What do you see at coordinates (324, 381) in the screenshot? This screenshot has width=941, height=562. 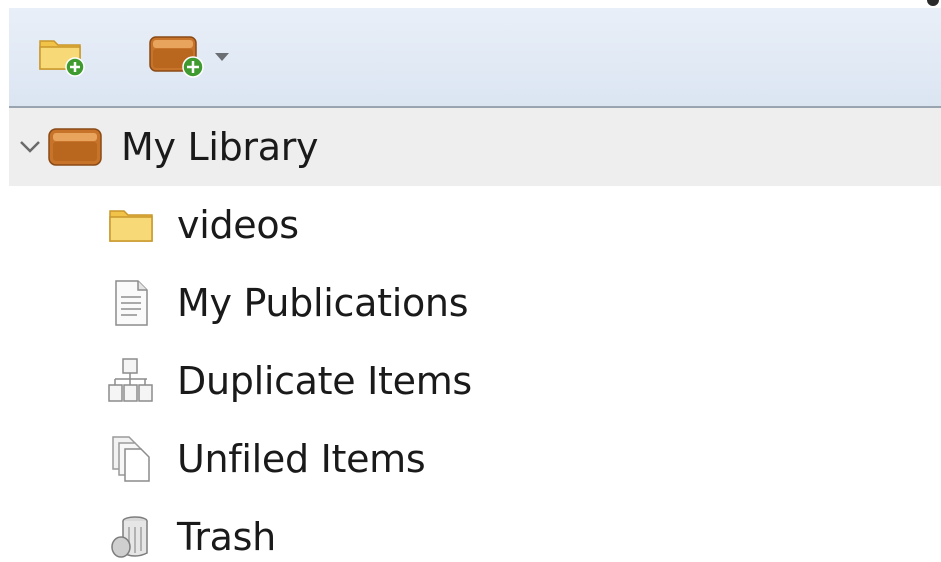 I see `tree-item-label: Duplicate Items` at bounding box center [324, 381].